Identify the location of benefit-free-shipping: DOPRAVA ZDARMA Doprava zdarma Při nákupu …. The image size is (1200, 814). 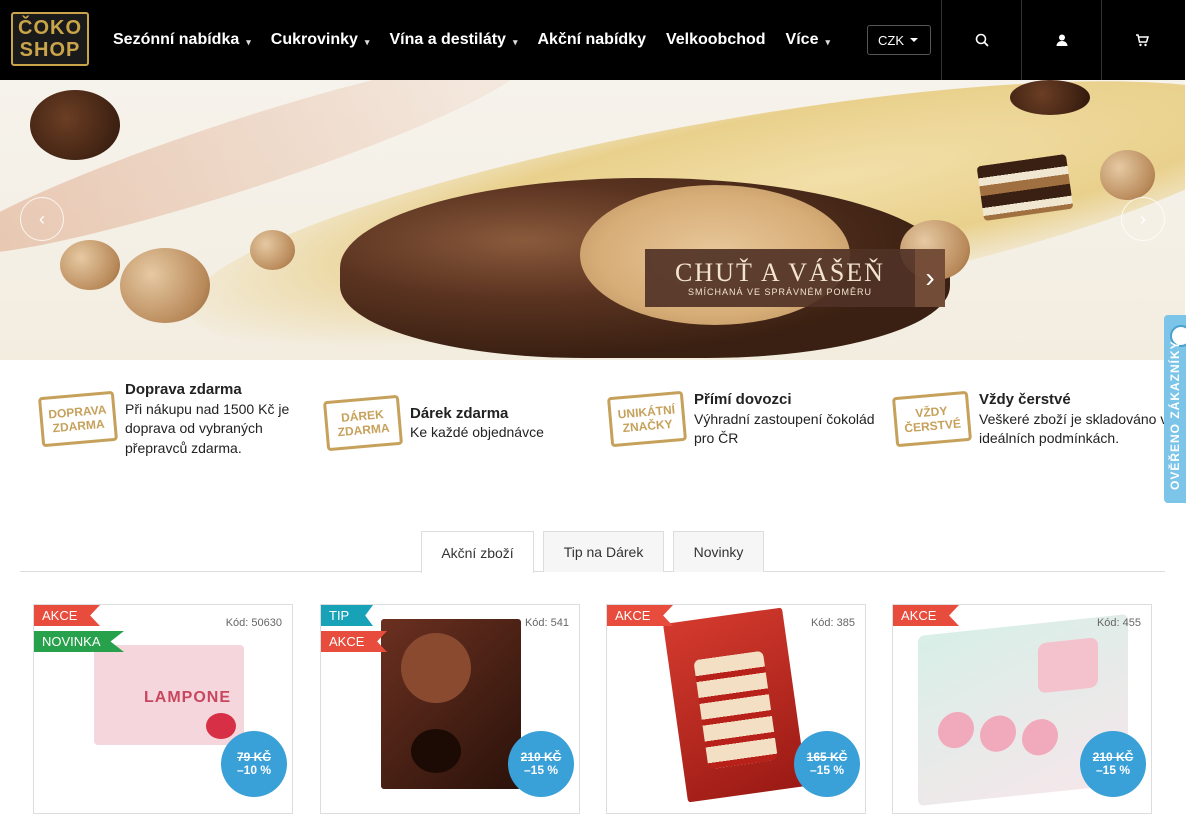
(168, 419).